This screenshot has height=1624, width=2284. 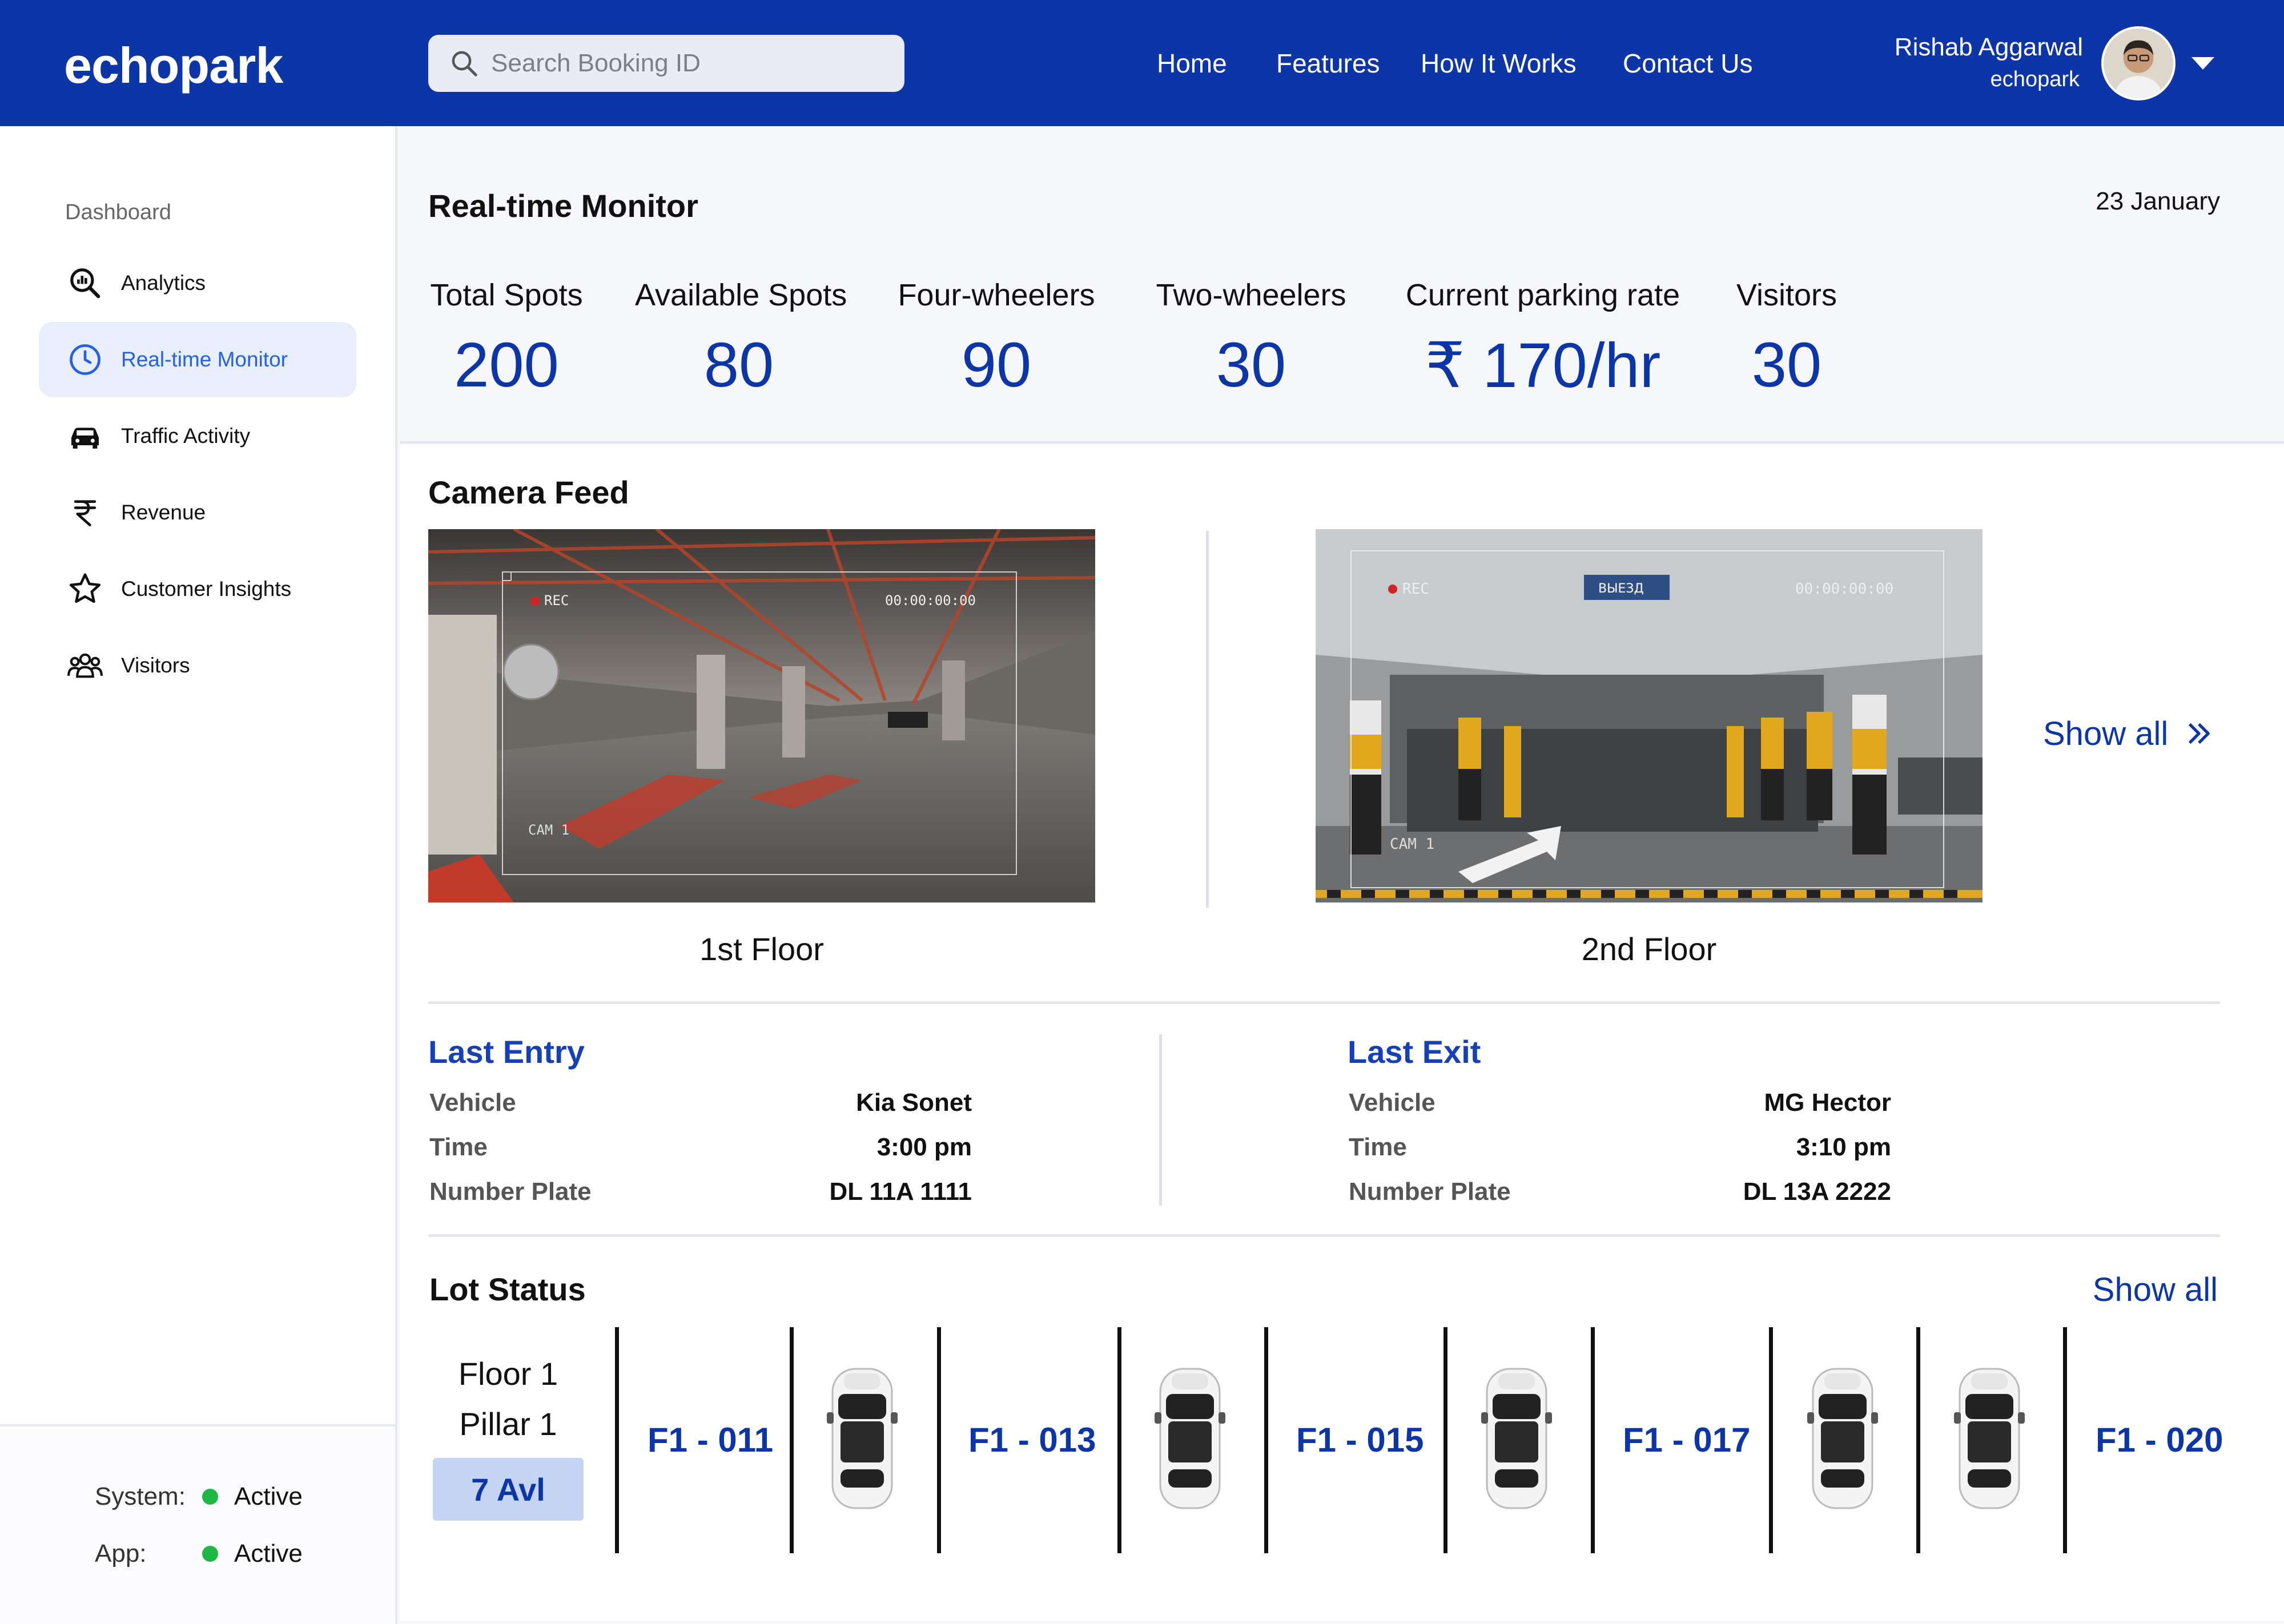 I want to click on sidebar-item-label: Customer Insights, so click(x=206, y=589).